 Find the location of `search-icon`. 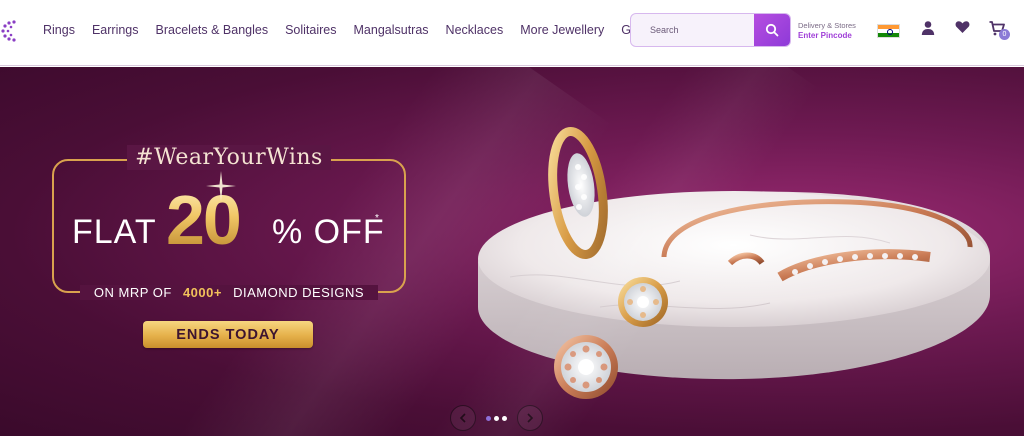

search-icon is located at coordinates (772, 30).